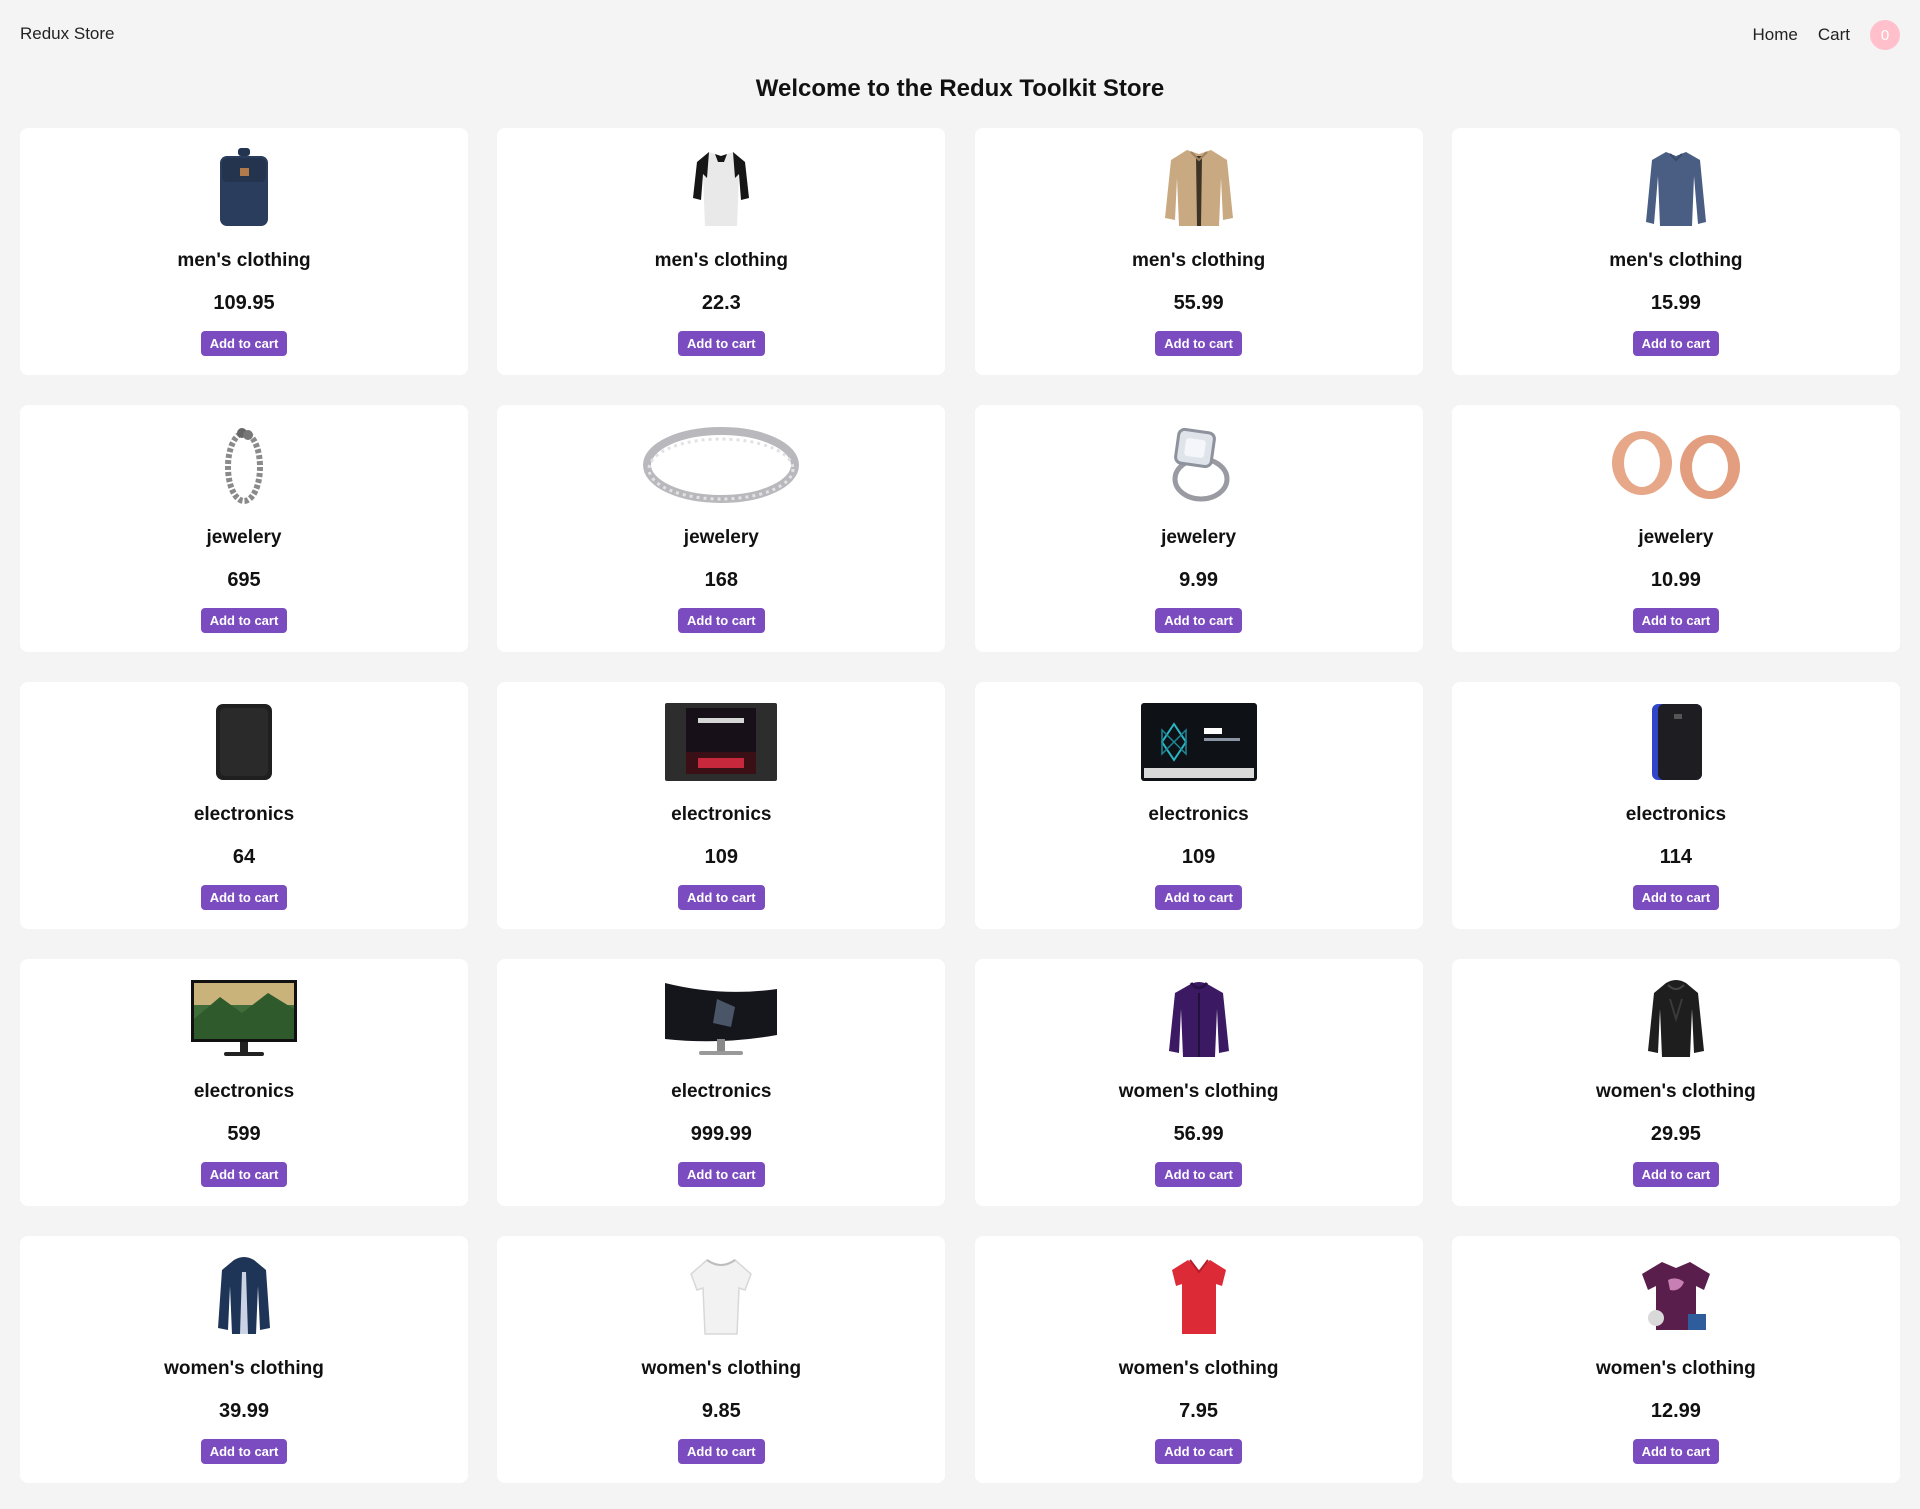  Describe the element at coordinates (1199, 1411) in the screenshot. I see `product-price: 7.95` at that location.